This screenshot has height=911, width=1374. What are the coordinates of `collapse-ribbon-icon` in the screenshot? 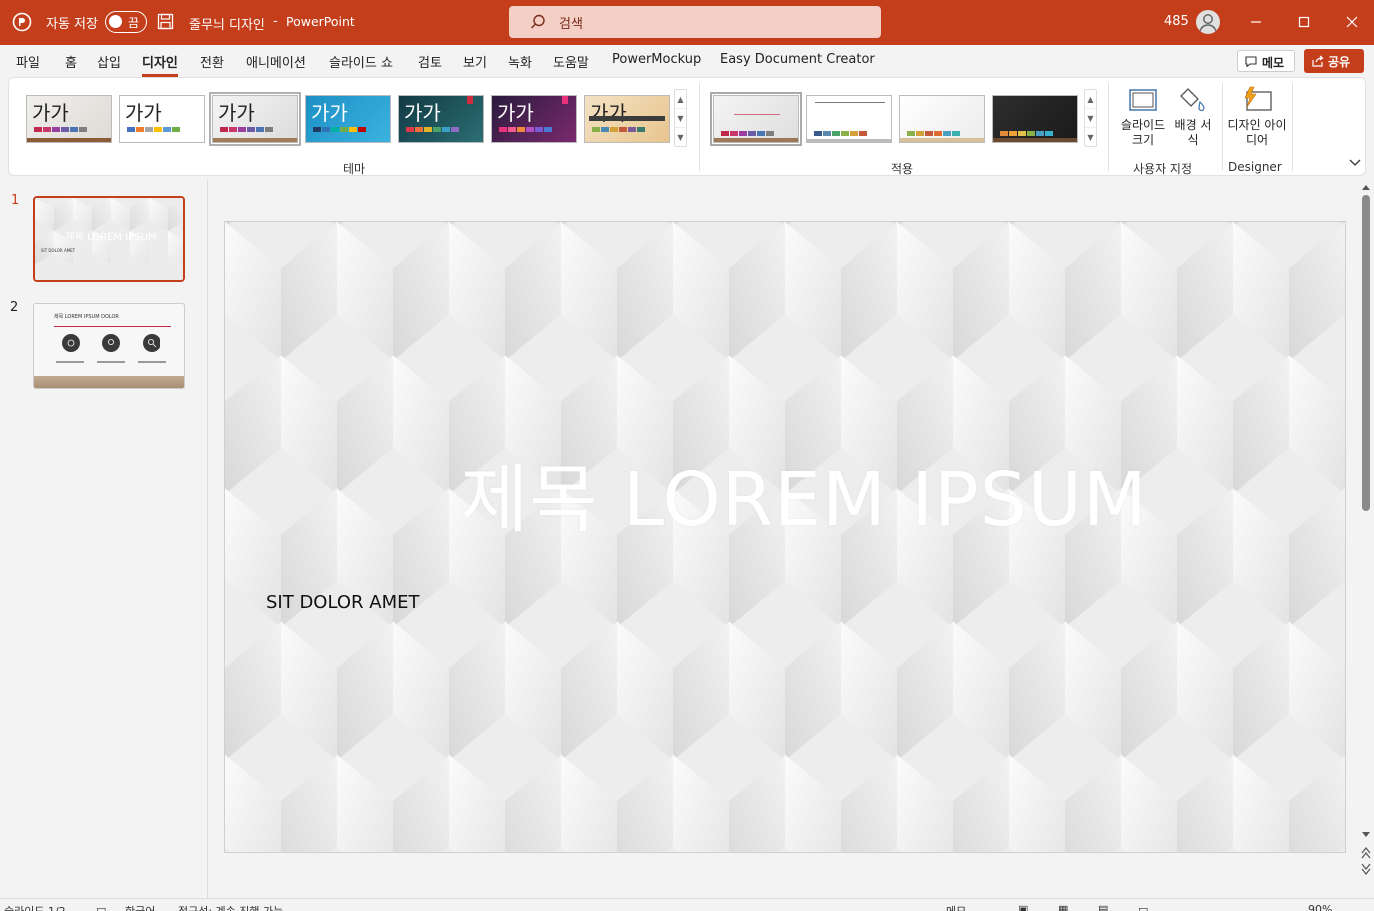 It's located at (1355, 163).